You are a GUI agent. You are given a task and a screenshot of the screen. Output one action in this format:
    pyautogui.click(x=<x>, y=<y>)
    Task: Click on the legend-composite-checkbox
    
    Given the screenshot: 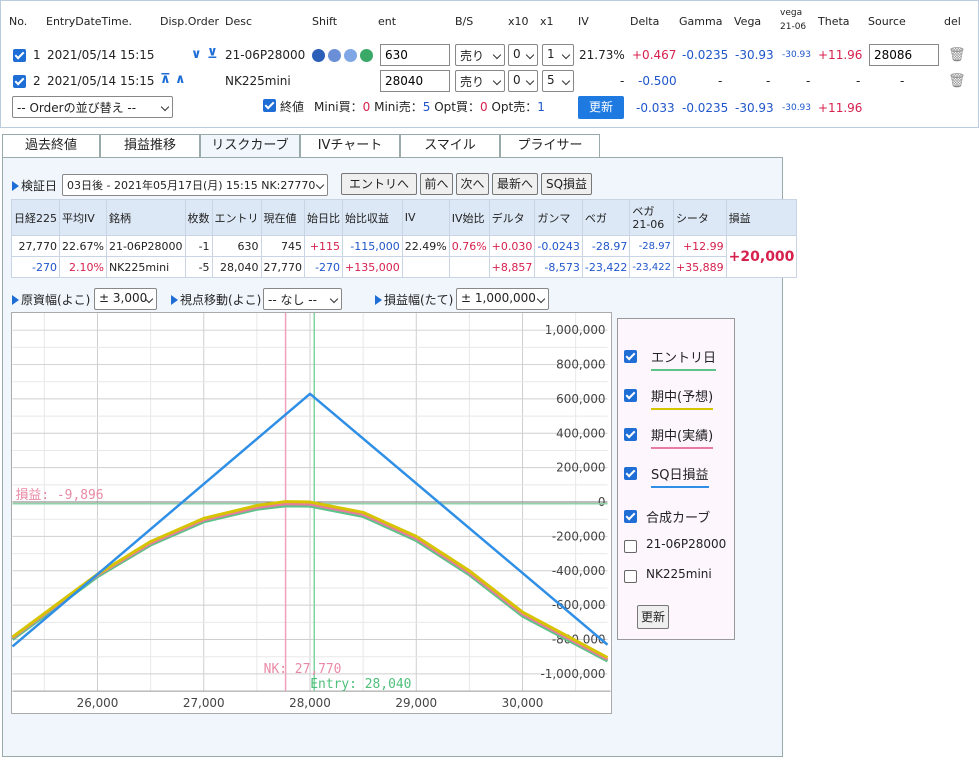 What is the action you would take?
    pyautogui.click(x=630, y=516)
    